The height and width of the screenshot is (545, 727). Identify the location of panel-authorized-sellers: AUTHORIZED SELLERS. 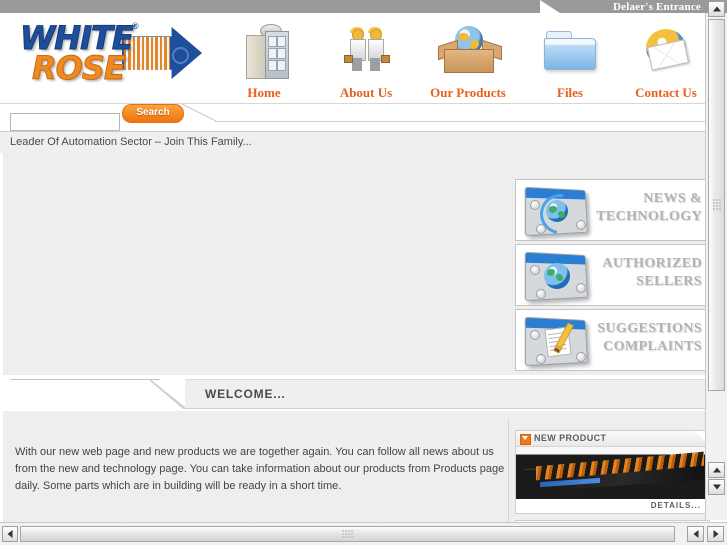
(612, 275).